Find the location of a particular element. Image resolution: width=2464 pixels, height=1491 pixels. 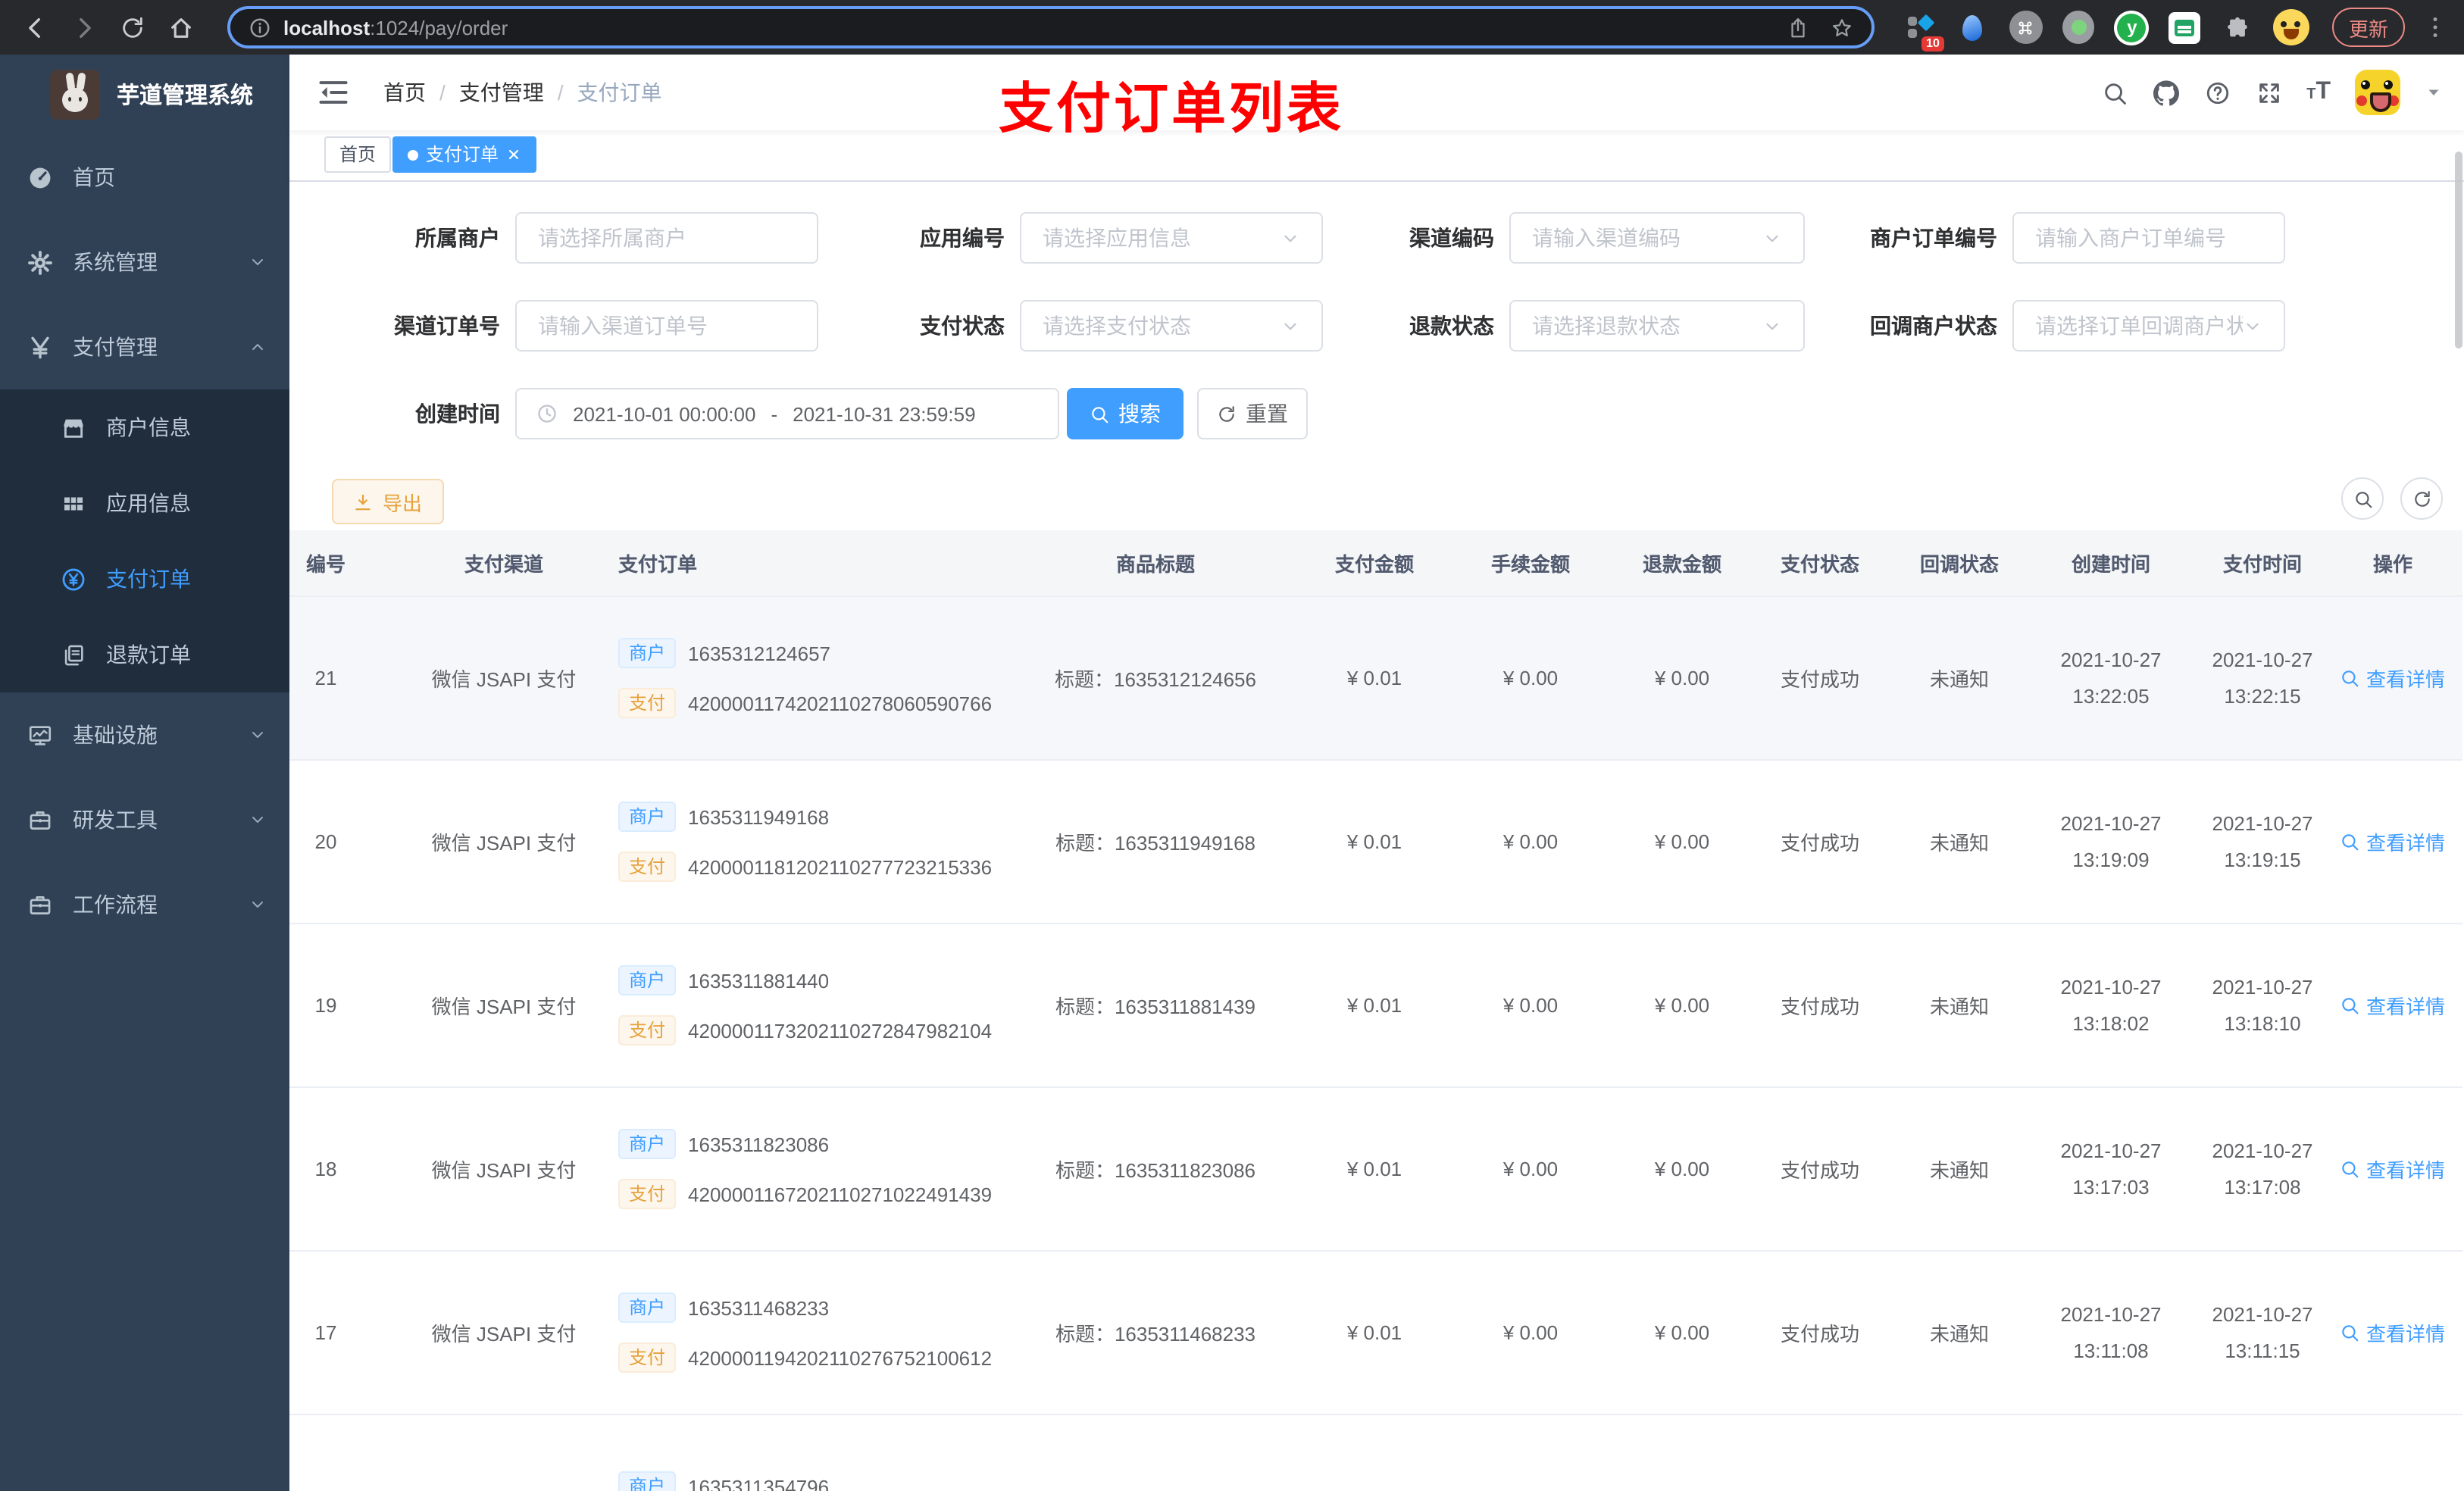

filter-label-create-time: 创建时间 is located at coordinates (457, 414).